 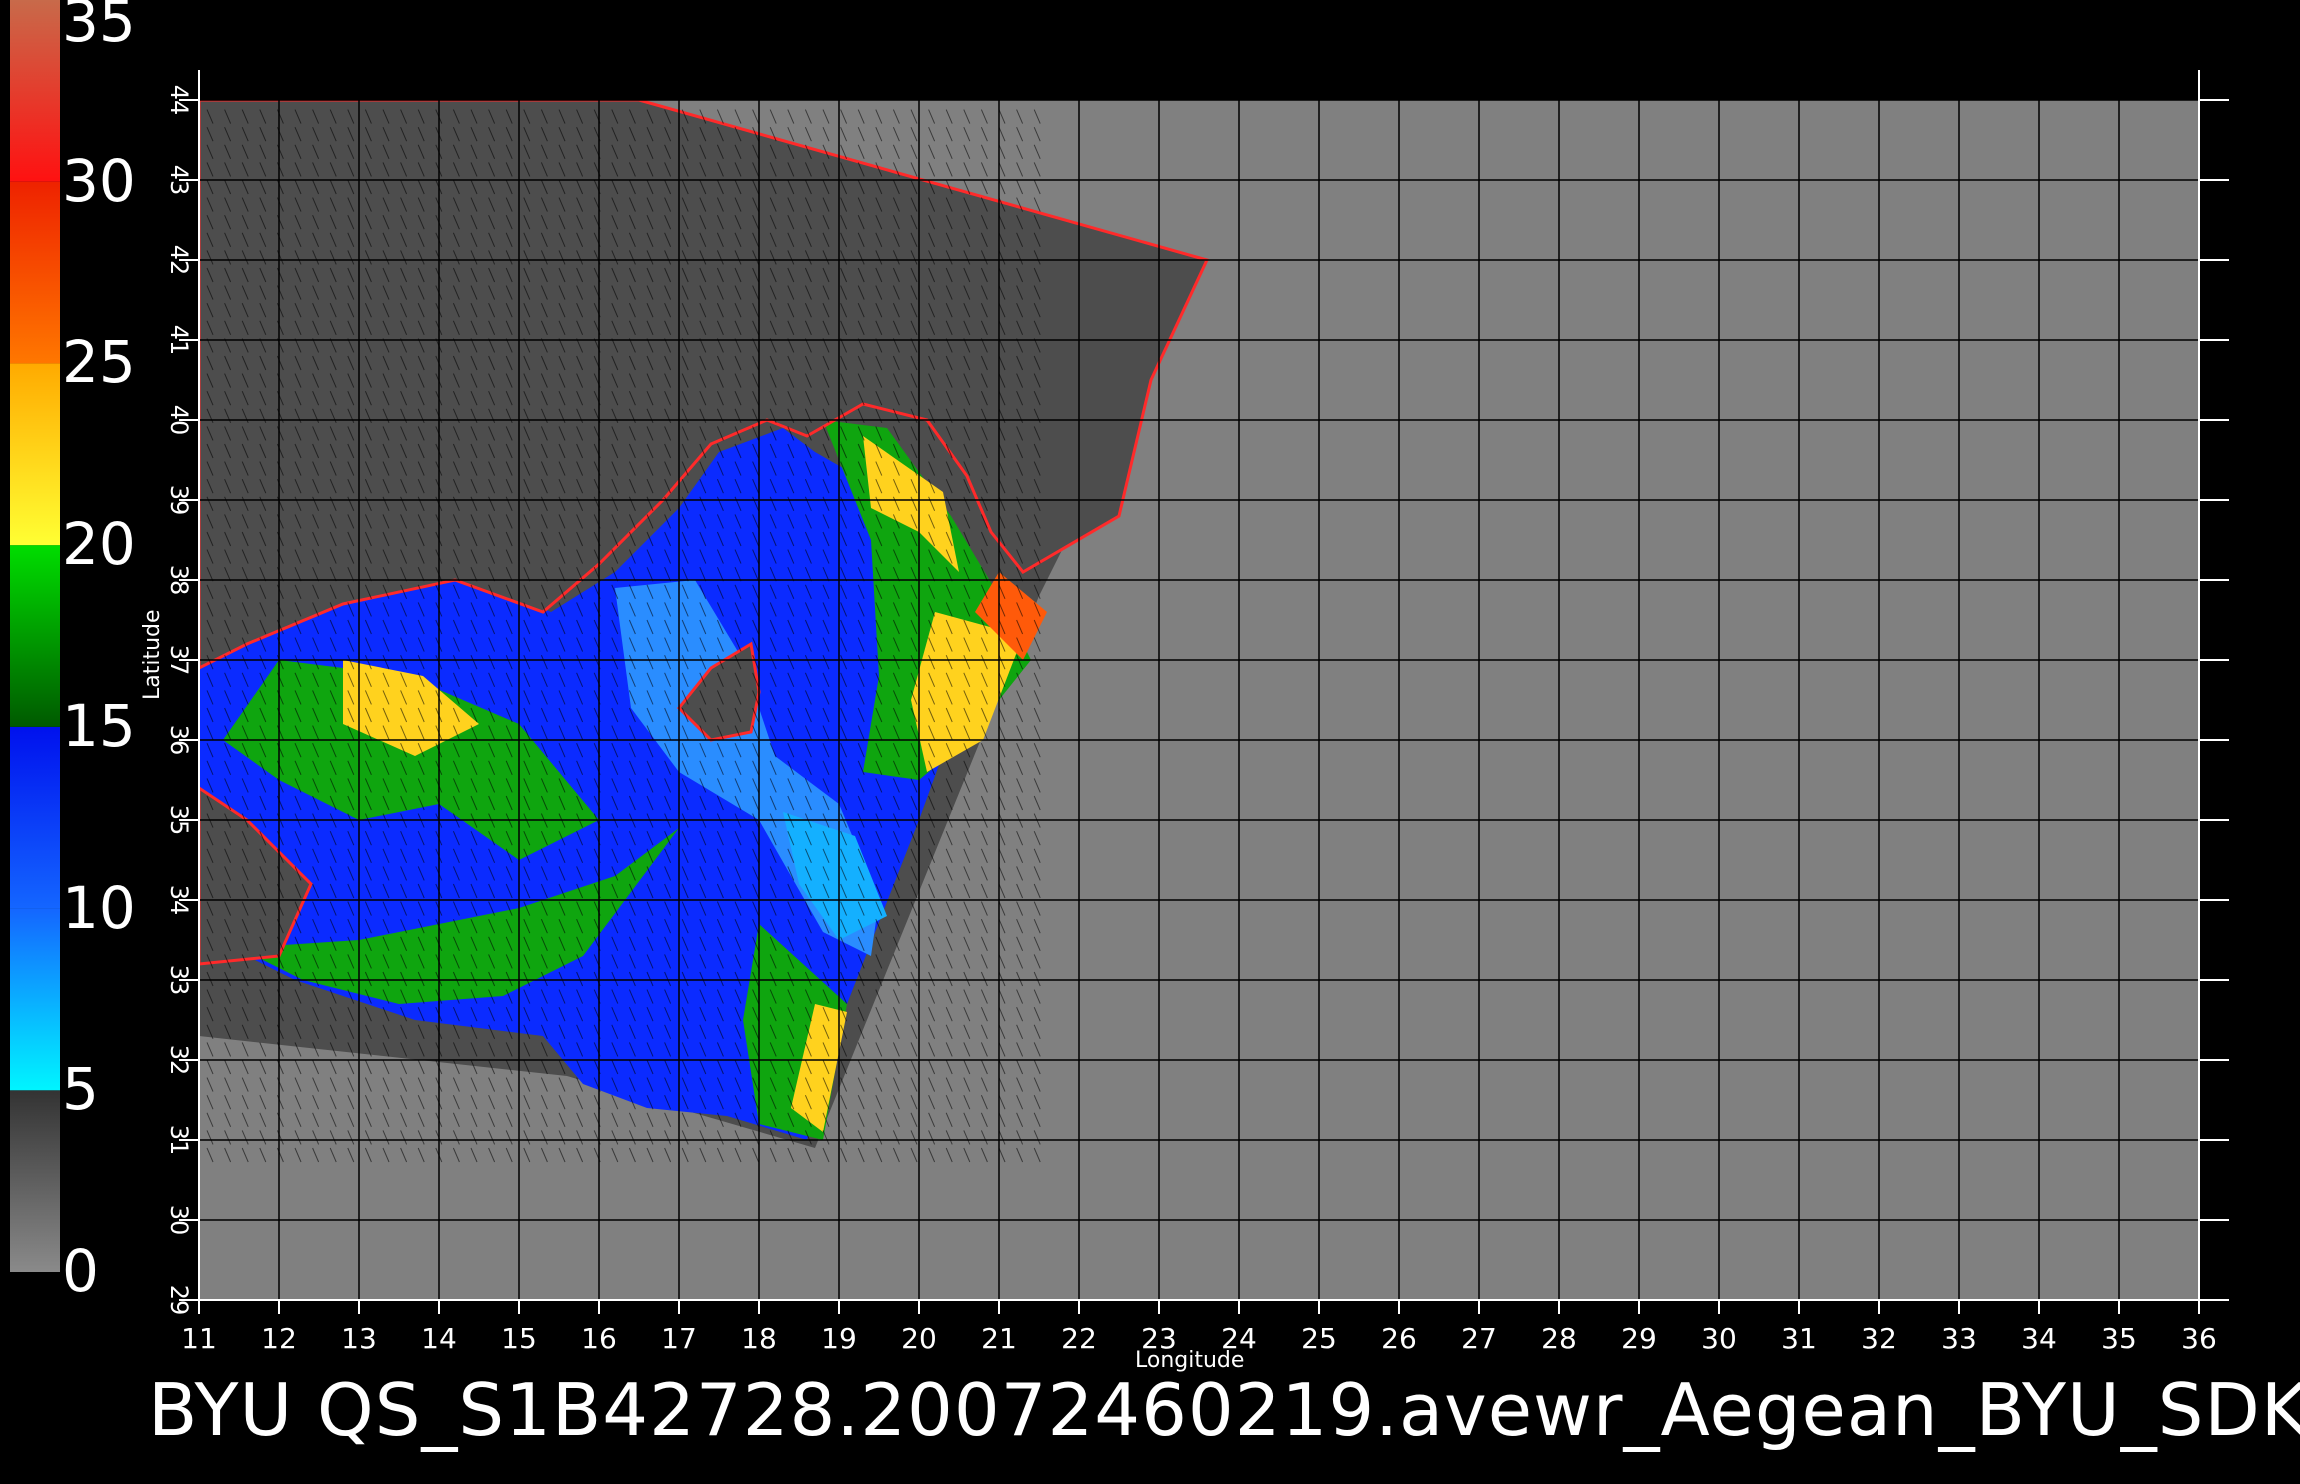 I want to click on x-tick-label: 20, so click(x=919, y=1338).